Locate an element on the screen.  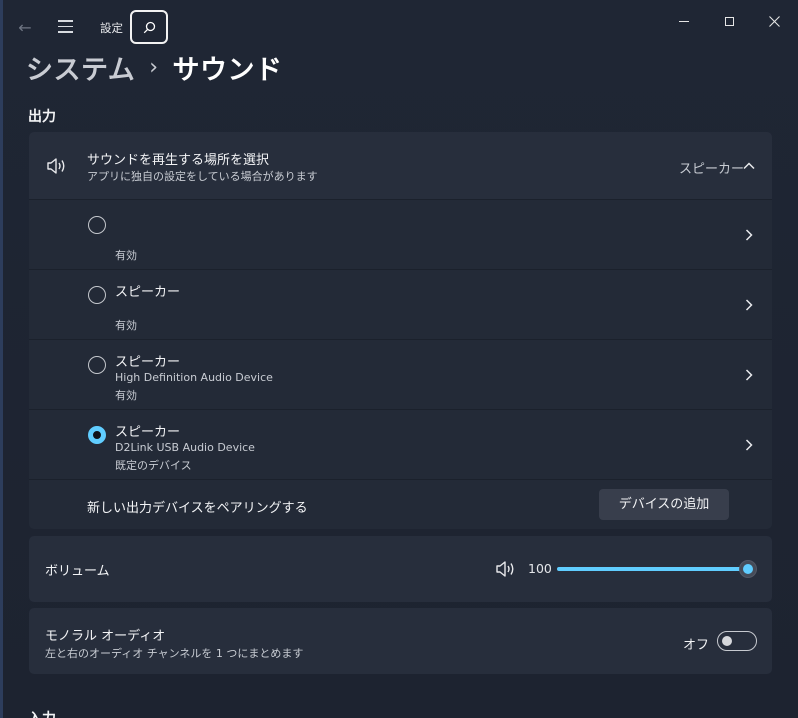
maximize-button is located at coordinates (729, 21).